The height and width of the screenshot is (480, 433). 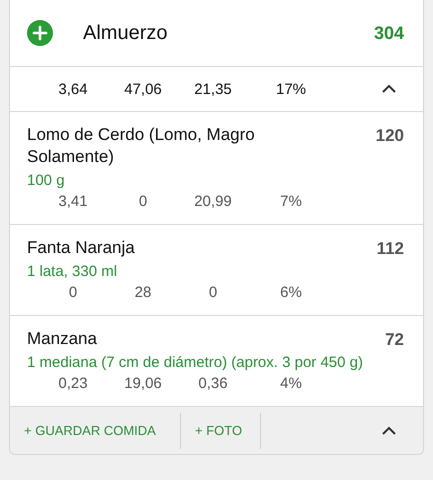 What do you see at coordinates (143, 292) in the screenshot?
I see `nutrient-value: 28` at bounding box center [143, 292].